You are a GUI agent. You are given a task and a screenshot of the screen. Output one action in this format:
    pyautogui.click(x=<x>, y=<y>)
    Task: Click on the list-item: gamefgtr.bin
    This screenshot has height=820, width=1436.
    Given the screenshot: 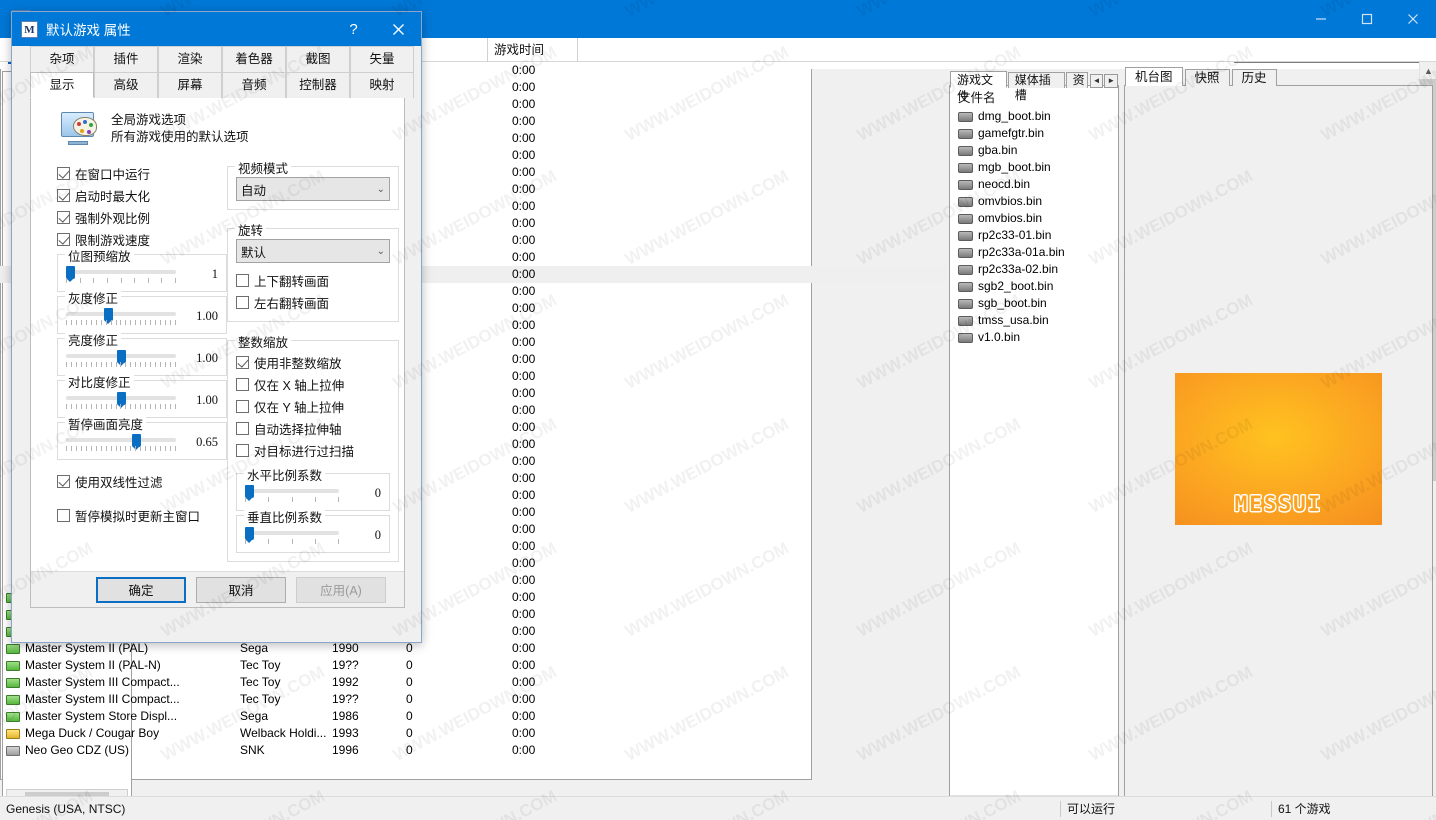 What is the action you would take?
    pyautogui.click(x=1034, y=133)
    